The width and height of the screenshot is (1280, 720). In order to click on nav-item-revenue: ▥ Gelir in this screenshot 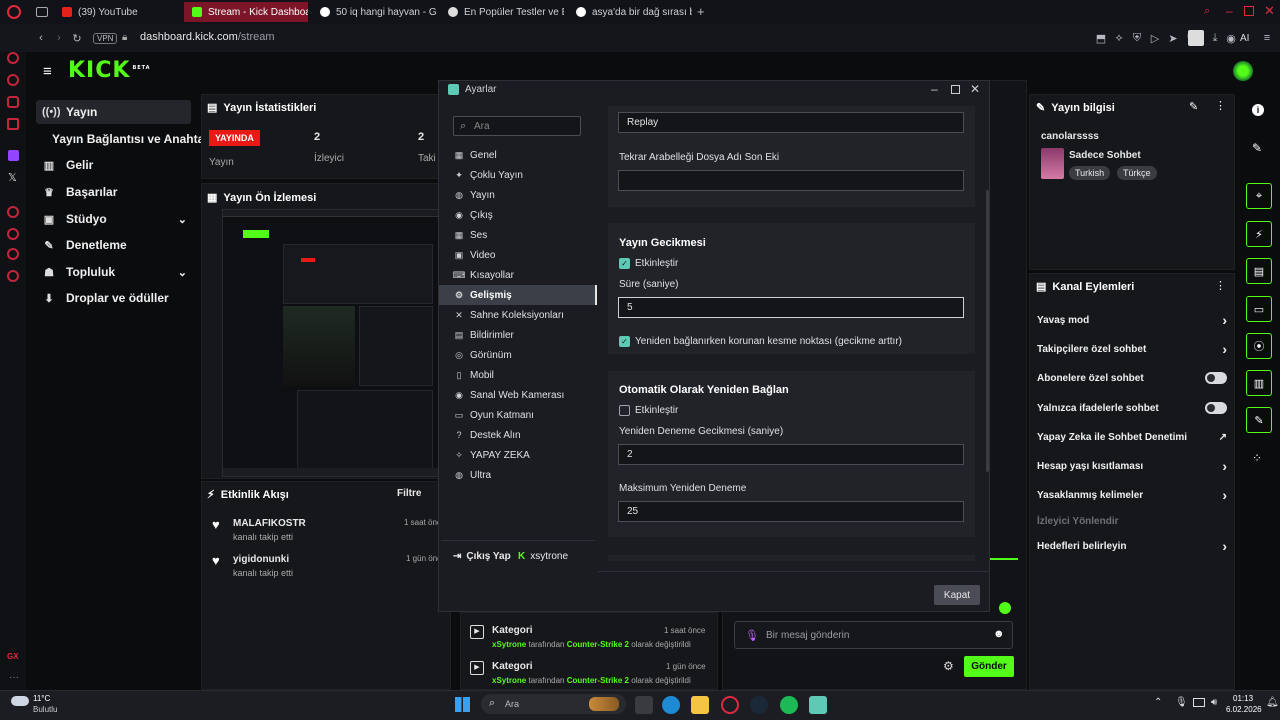, I will do `click(113, 165)`.